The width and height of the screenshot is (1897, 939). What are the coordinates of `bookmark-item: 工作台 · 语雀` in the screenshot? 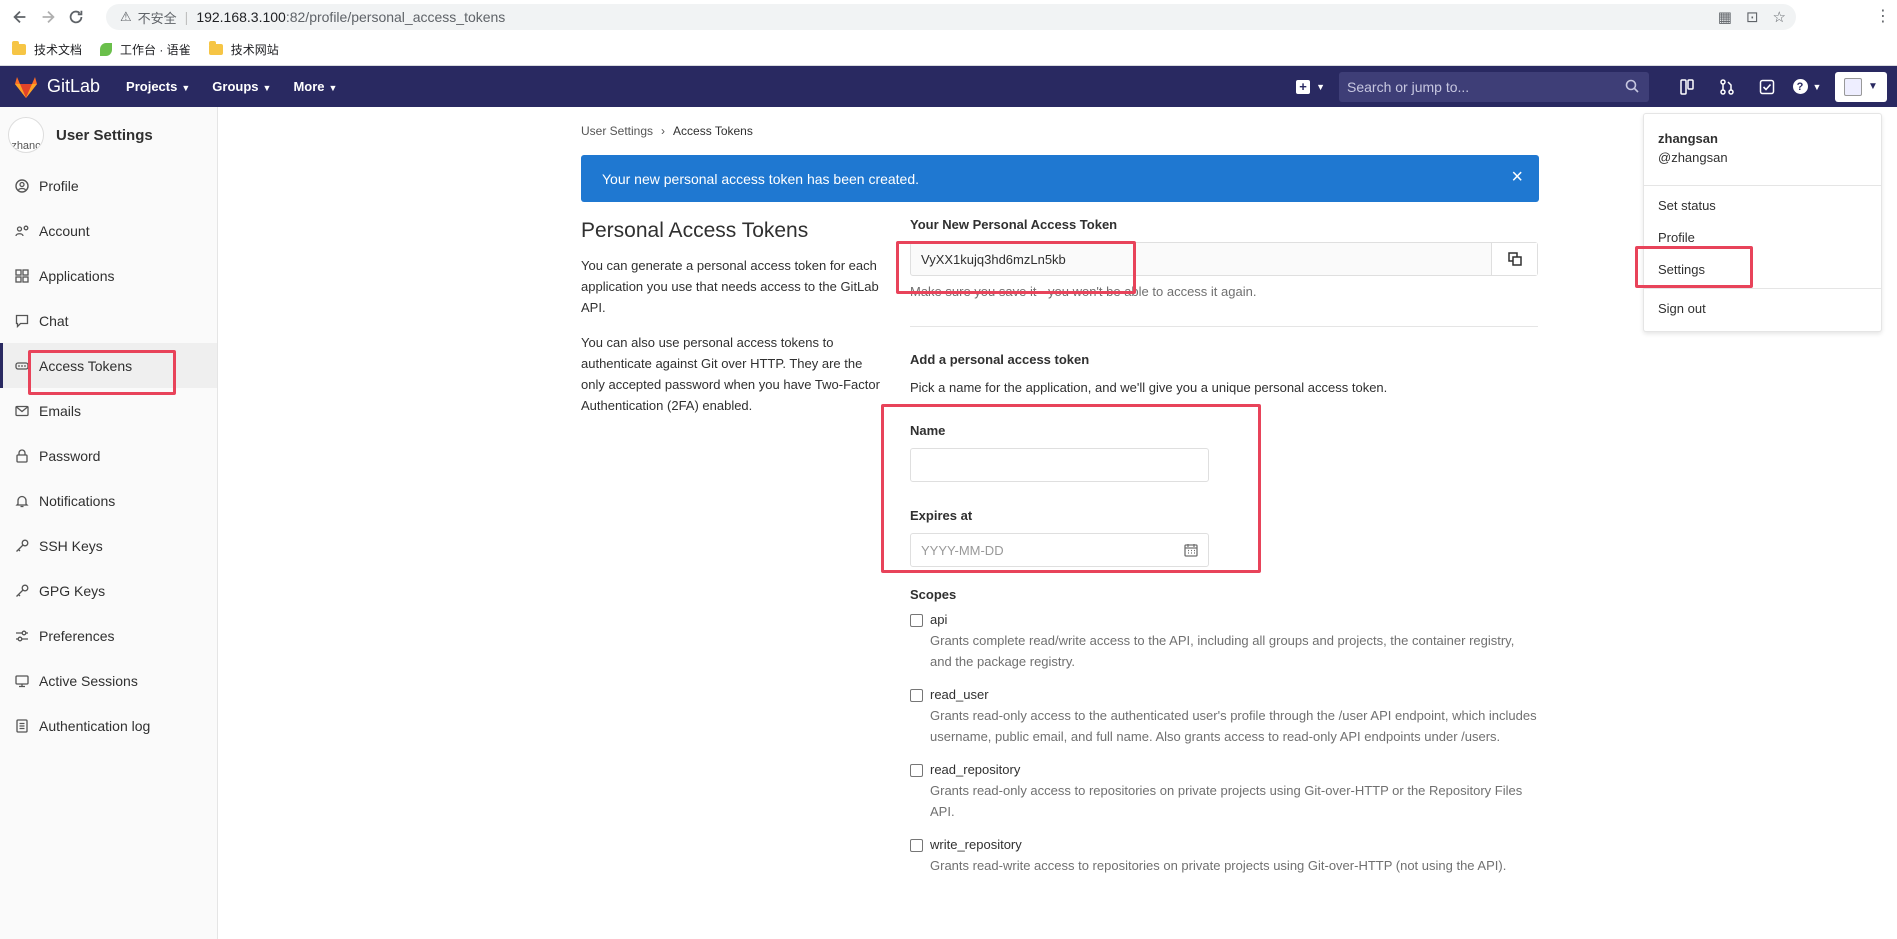 It's located at (145, 49).